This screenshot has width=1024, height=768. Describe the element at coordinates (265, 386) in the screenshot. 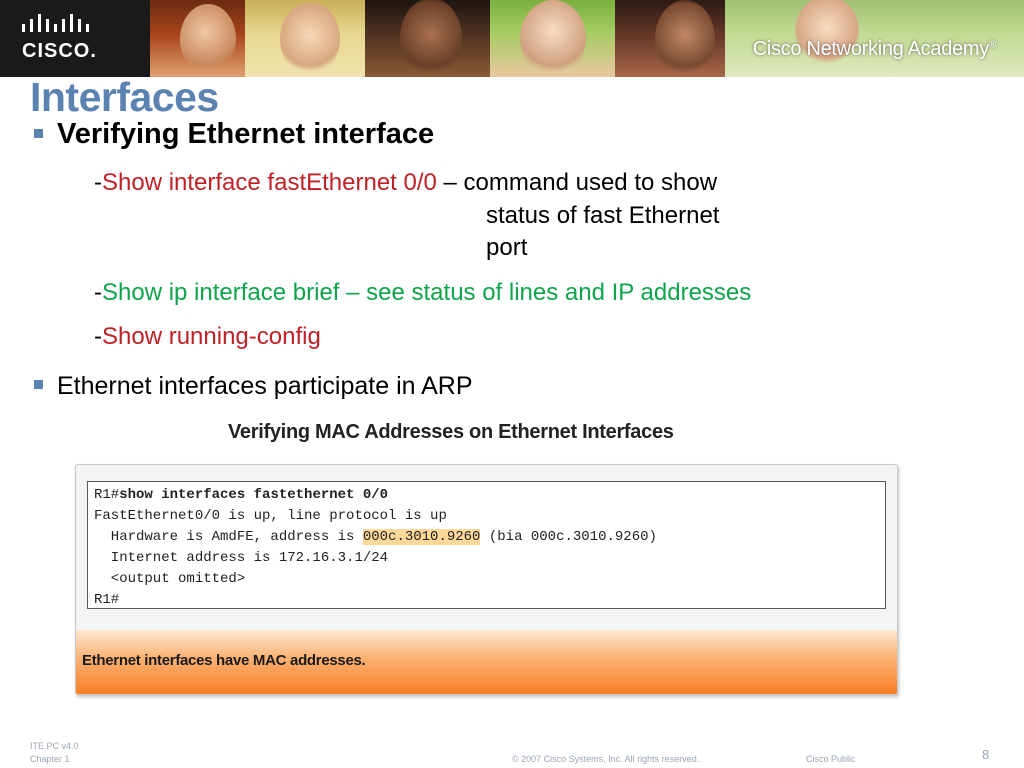

I see `bullet-text-arp: Ethernet interfaces participate in ARP` at that location.